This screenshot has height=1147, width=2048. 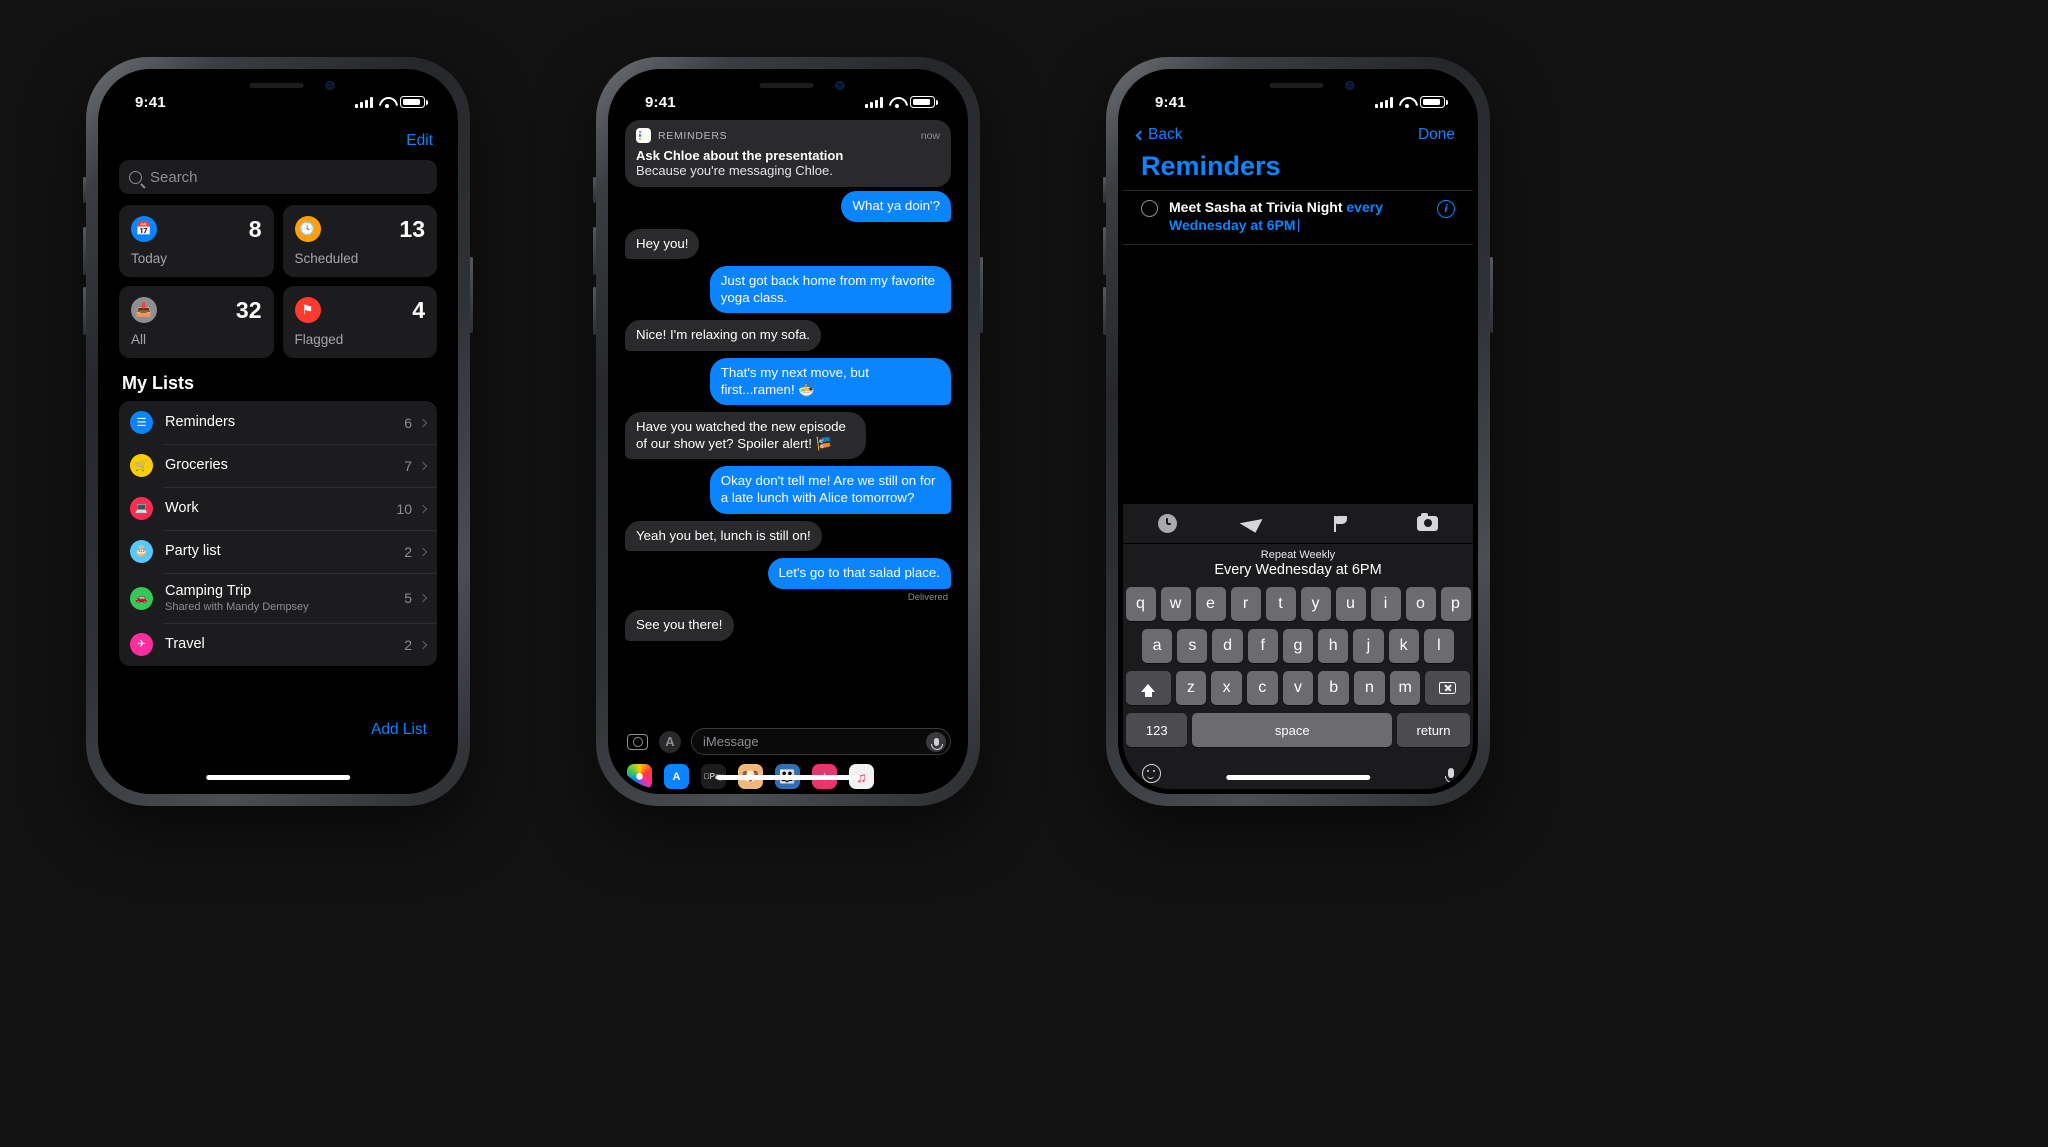 I want to click on camera-icon, so click(x=1428, y=522).